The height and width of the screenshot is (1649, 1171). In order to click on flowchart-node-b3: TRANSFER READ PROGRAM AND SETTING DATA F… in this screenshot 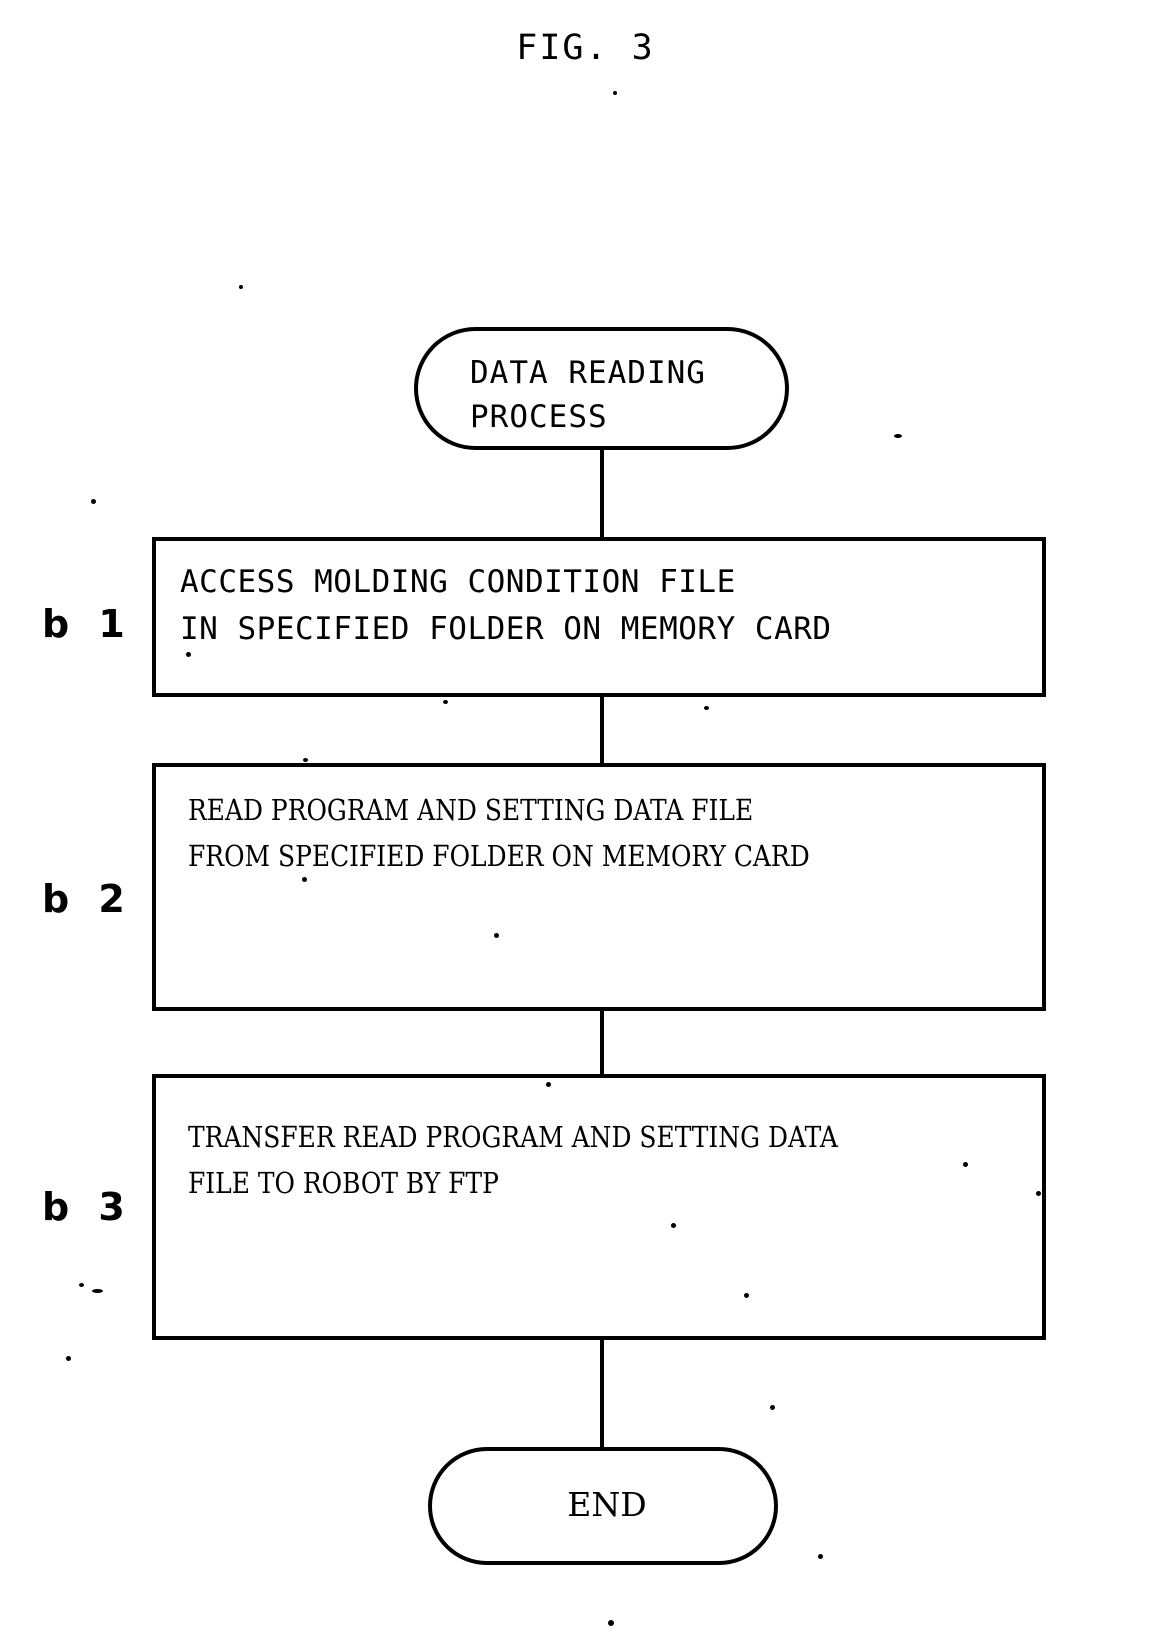, I will do `click(599, 1207)`.